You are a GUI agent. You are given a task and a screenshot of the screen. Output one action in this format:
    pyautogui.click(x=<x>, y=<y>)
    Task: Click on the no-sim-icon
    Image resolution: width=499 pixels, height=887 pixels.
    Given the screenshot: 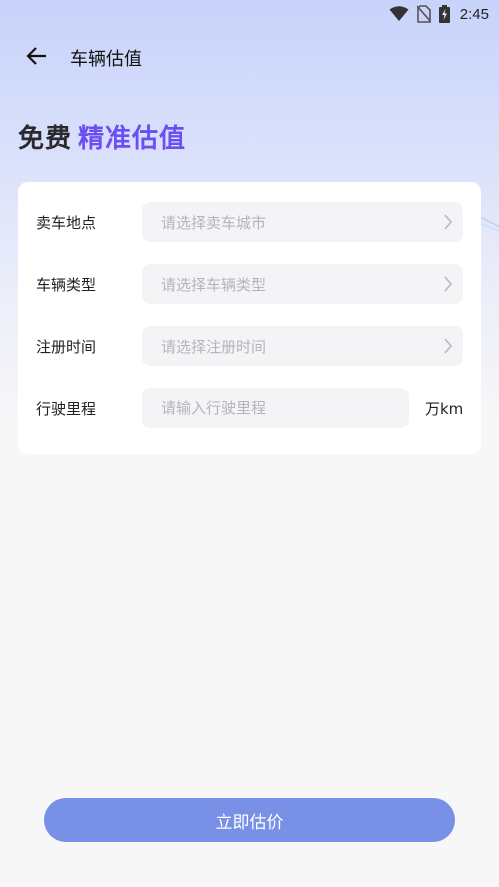 What is the action you would take?
    pyautogui.click(x=423, y=14)
    